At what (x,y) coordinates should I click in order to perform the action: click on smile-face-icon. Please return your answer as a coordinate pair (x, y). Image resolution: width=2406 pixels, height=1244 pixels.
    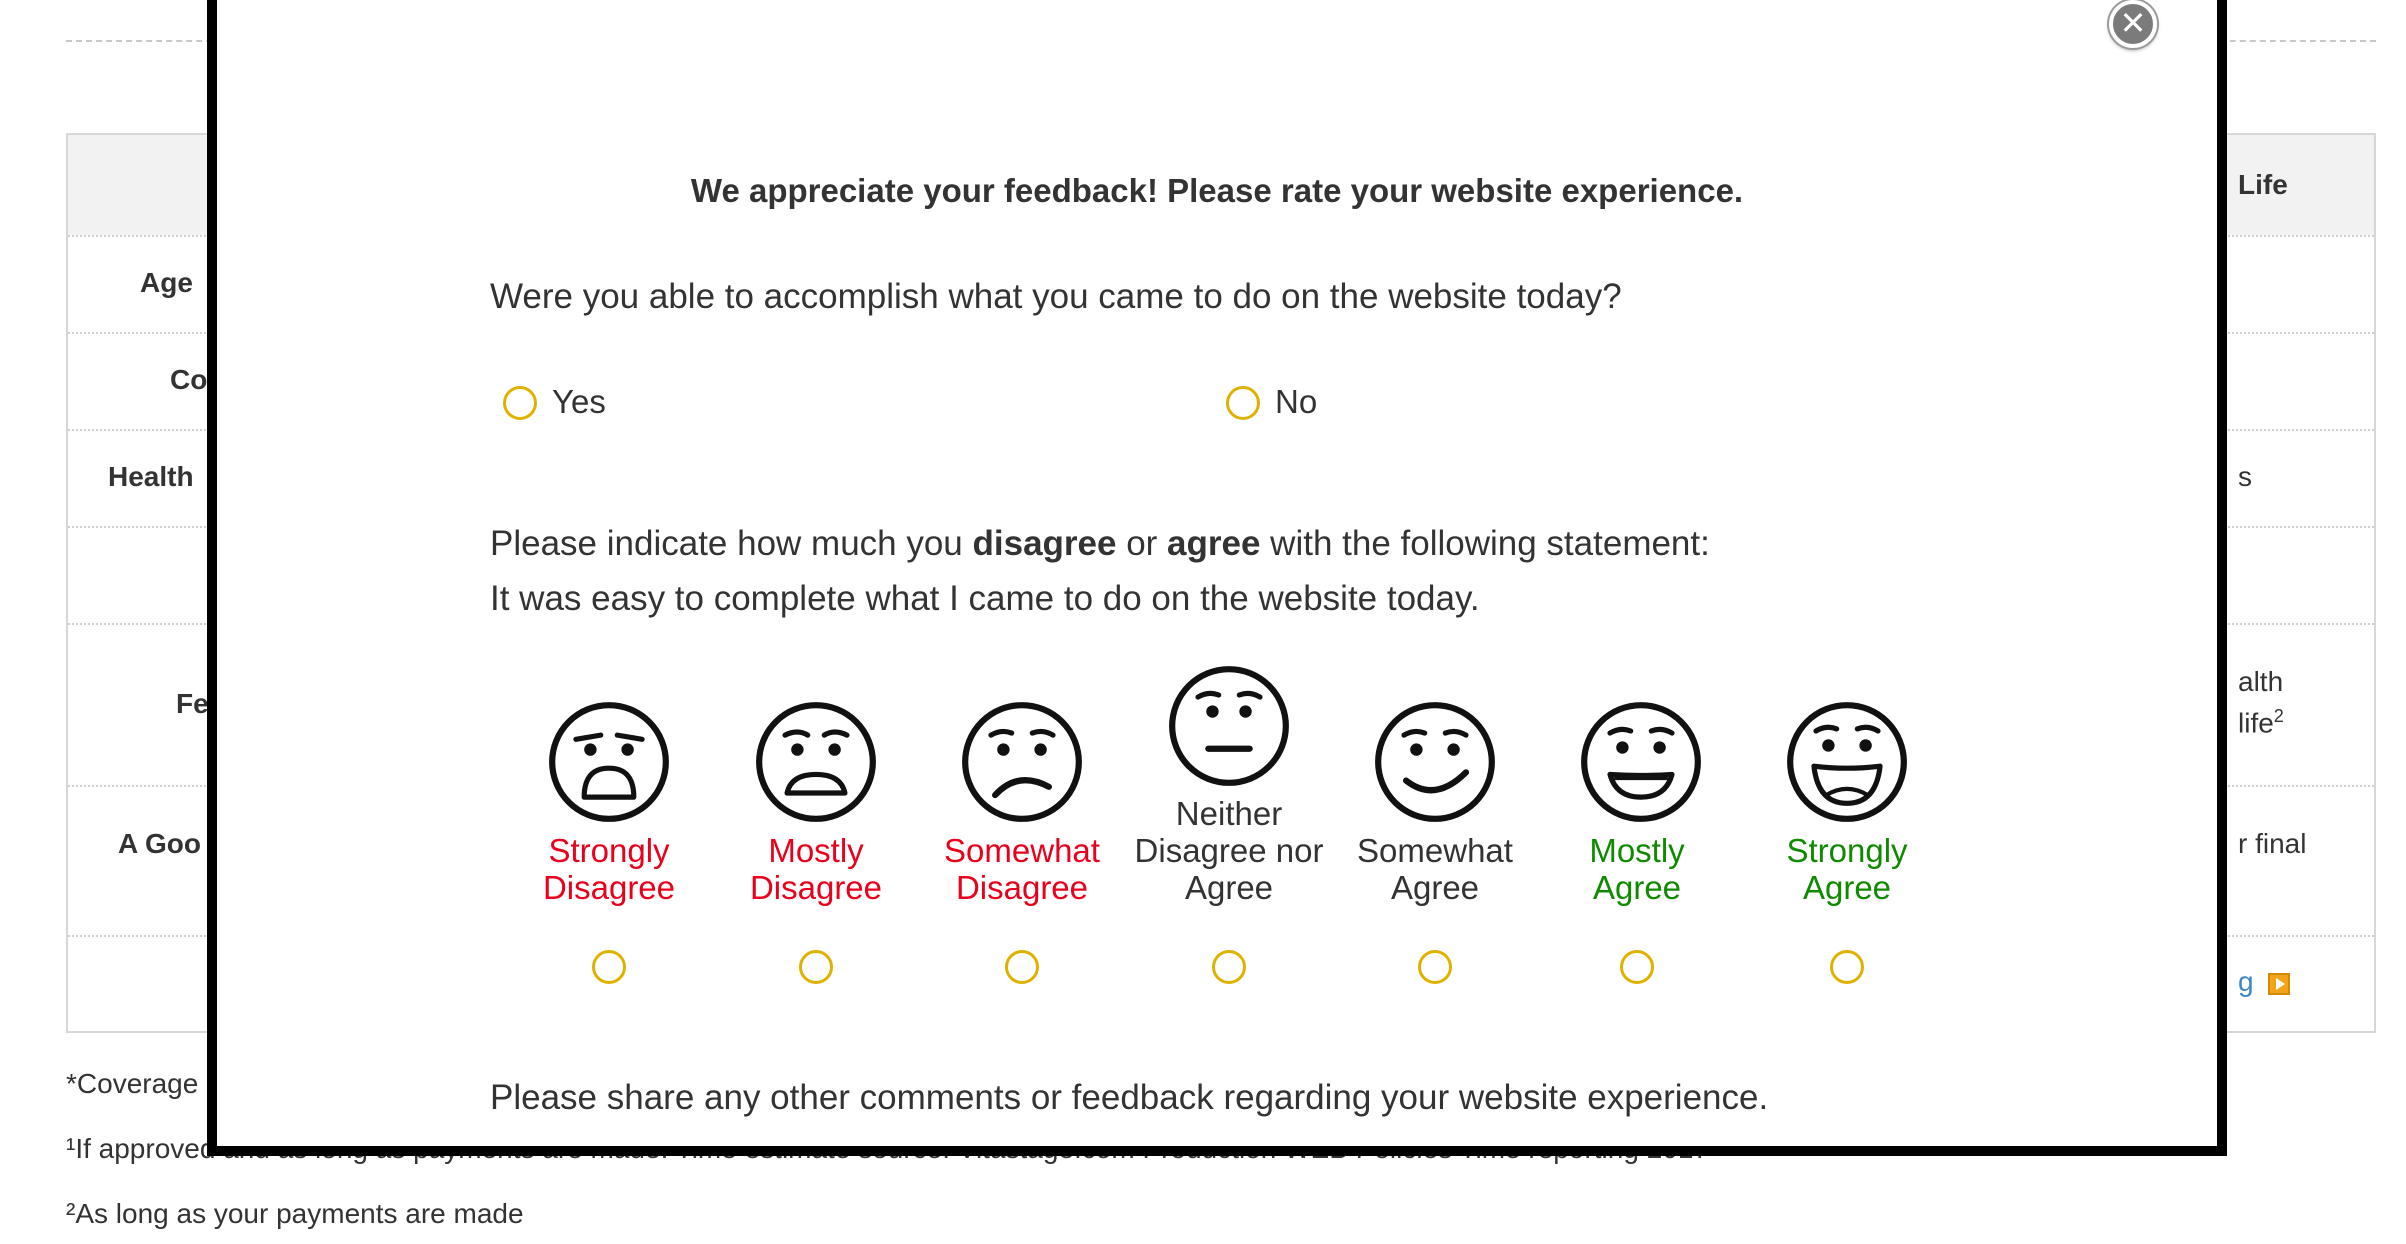
    Looking at the image, I should click on (1641, 762).